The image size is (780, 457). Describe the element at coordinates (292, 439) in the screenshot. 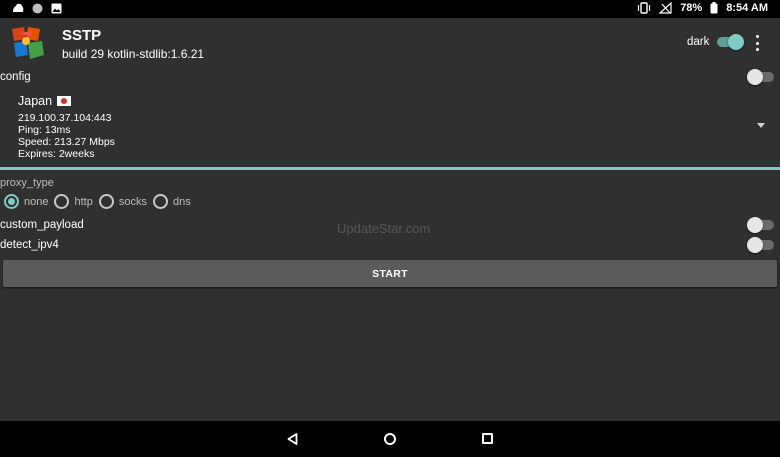

I see `back-icon` at that location.